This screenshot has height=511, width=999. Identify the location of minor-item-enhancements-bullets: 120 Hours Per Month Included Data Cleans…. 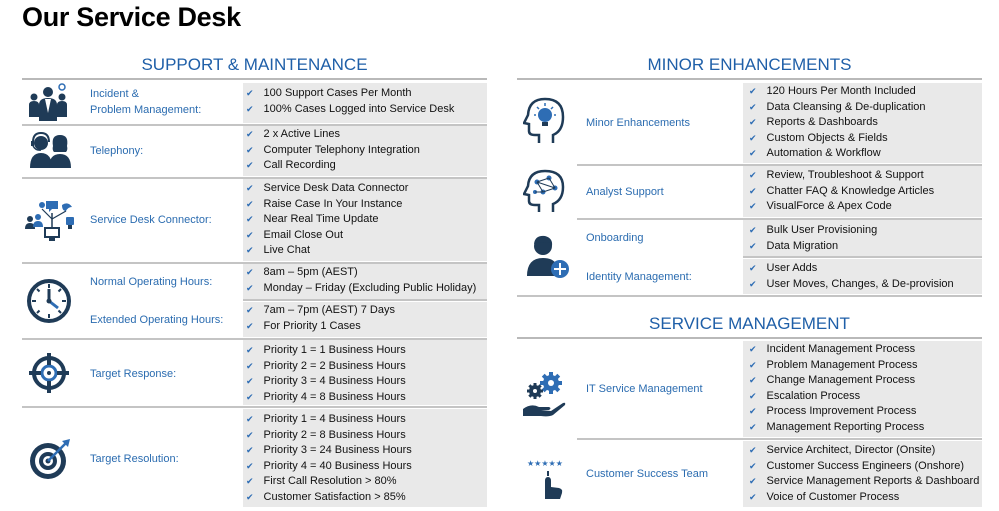
(862, 123).